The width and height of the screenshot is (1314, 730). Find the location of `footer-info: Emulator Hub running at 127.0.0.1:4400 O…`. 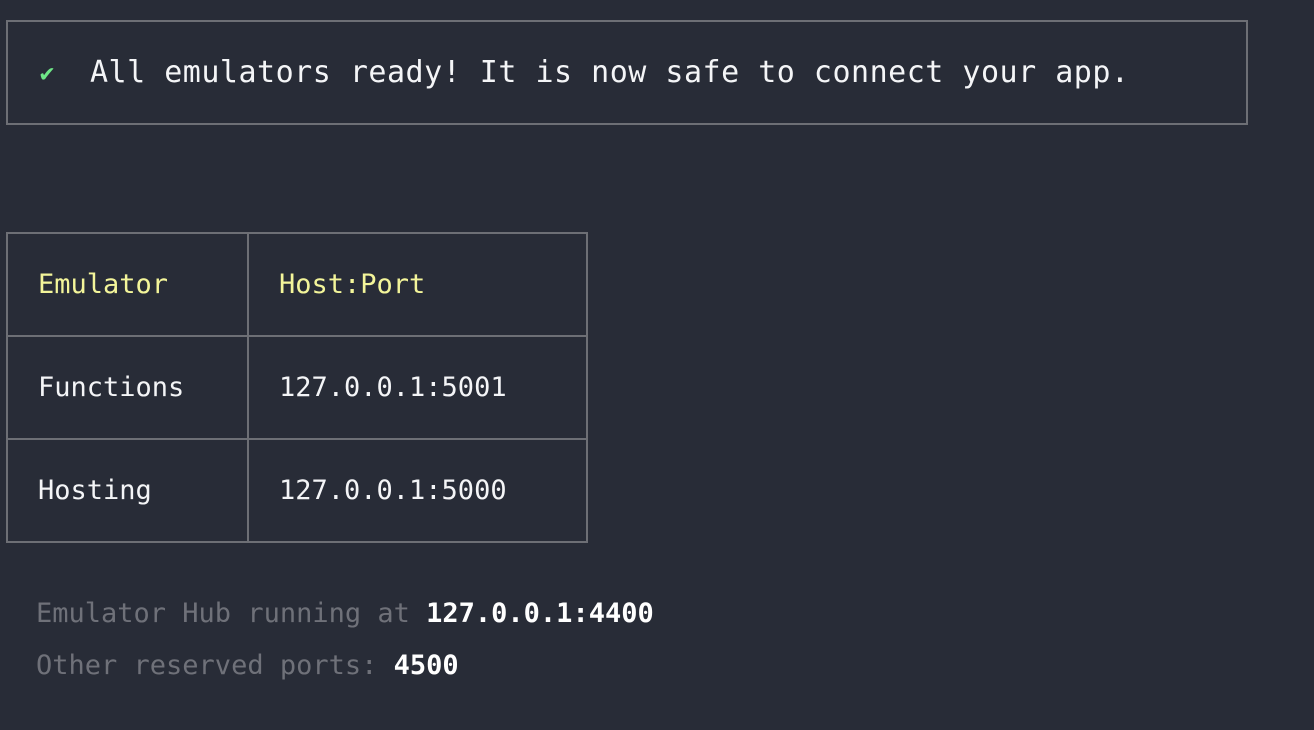

footer-info: Emulator Hub running at 127.0.0.1:4400 O… is located at coordinates (345, 640).